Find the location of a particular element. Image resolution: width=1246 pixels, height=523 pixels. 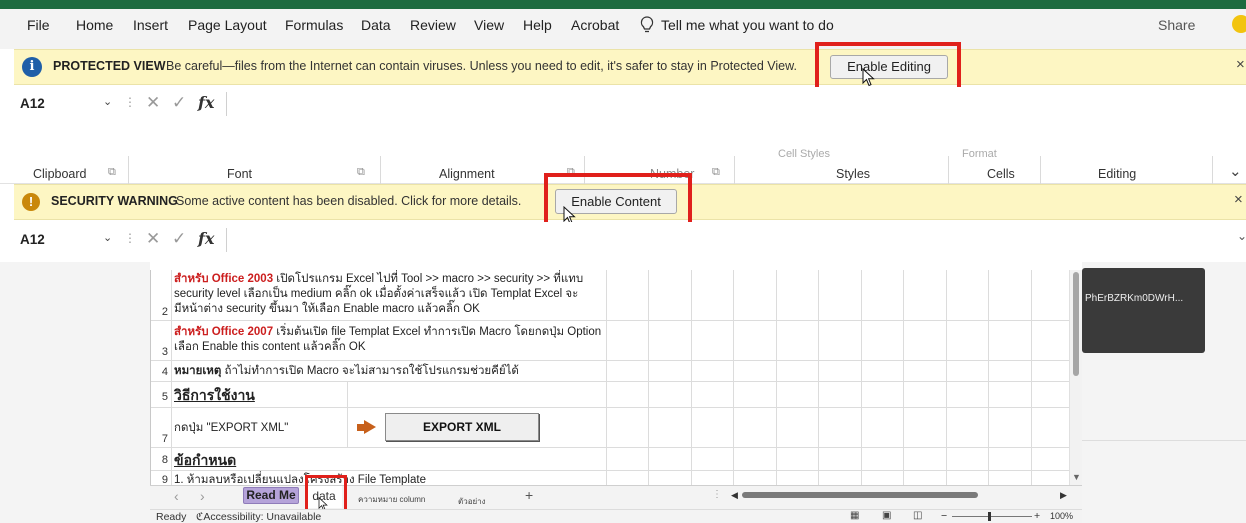

menu-view: View is located at coordinates (489, 25).